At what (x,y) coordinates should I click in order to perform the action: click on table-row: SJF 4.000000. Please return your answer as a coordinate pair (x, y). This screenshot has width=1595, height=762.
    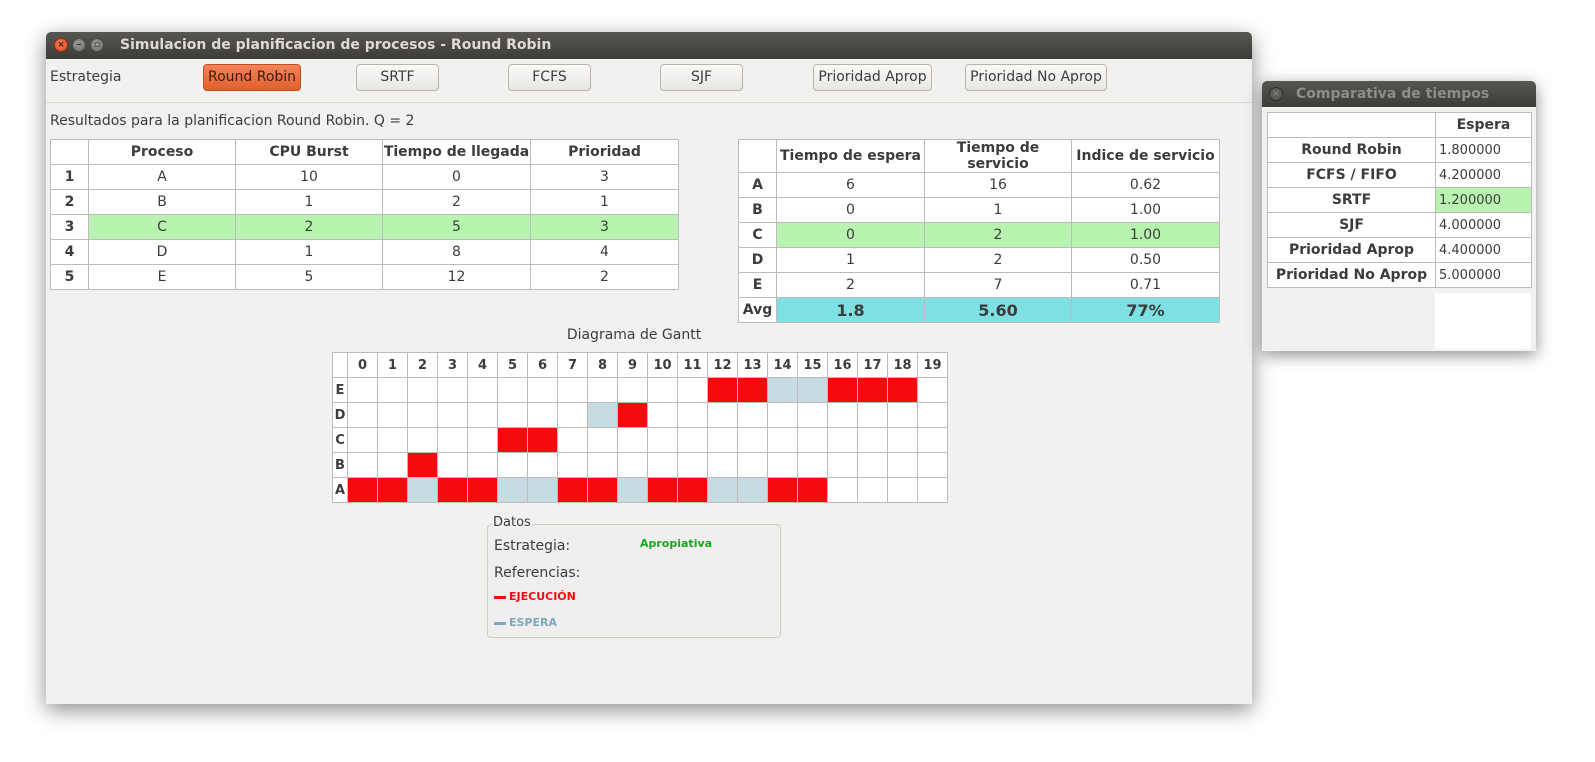
    Looking at the image, I should click on (1399, 225).